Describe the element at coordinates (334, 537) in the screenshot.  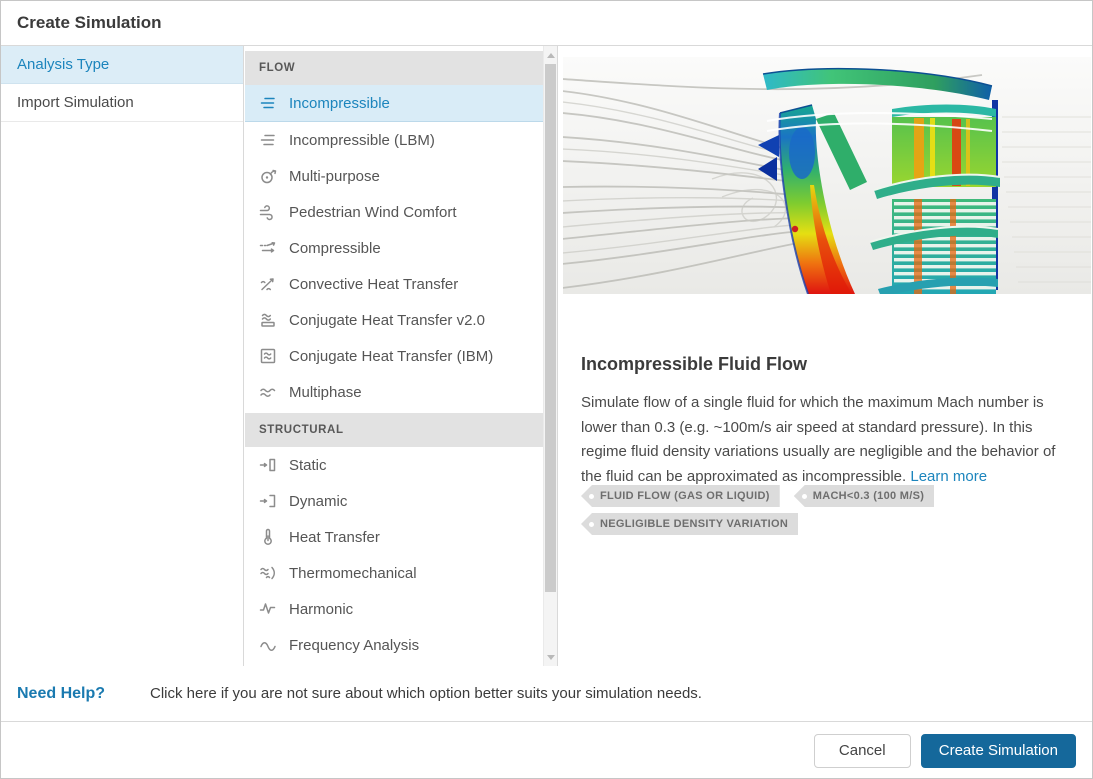
I see `analysis-type-label: Heat Transfer` at that location.